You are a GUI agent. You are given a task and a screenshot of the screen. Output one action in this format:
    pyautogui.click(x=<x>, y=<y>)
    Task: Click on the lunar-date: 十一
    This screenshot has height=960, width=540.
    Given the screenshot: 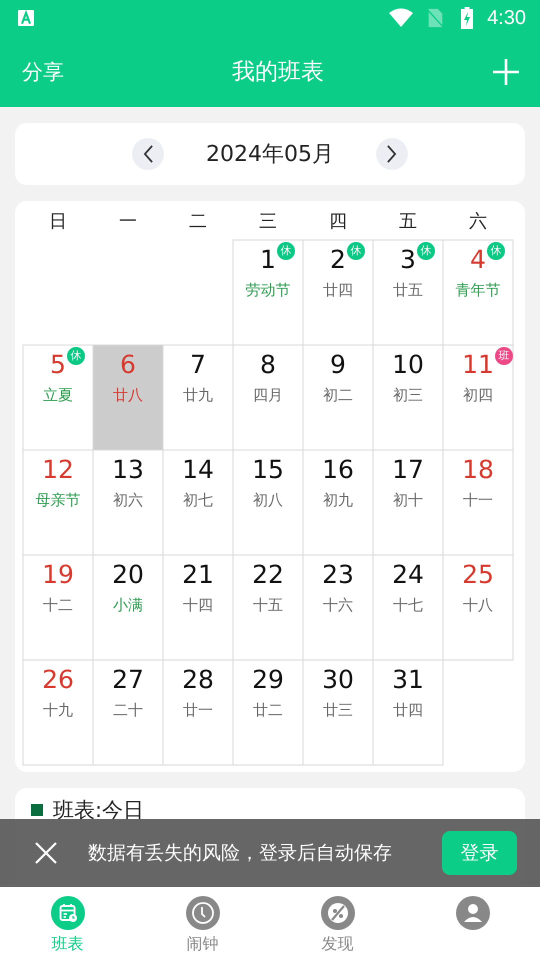 What is the action you would take?
    pyautogui.click(x=478, y=500)
    